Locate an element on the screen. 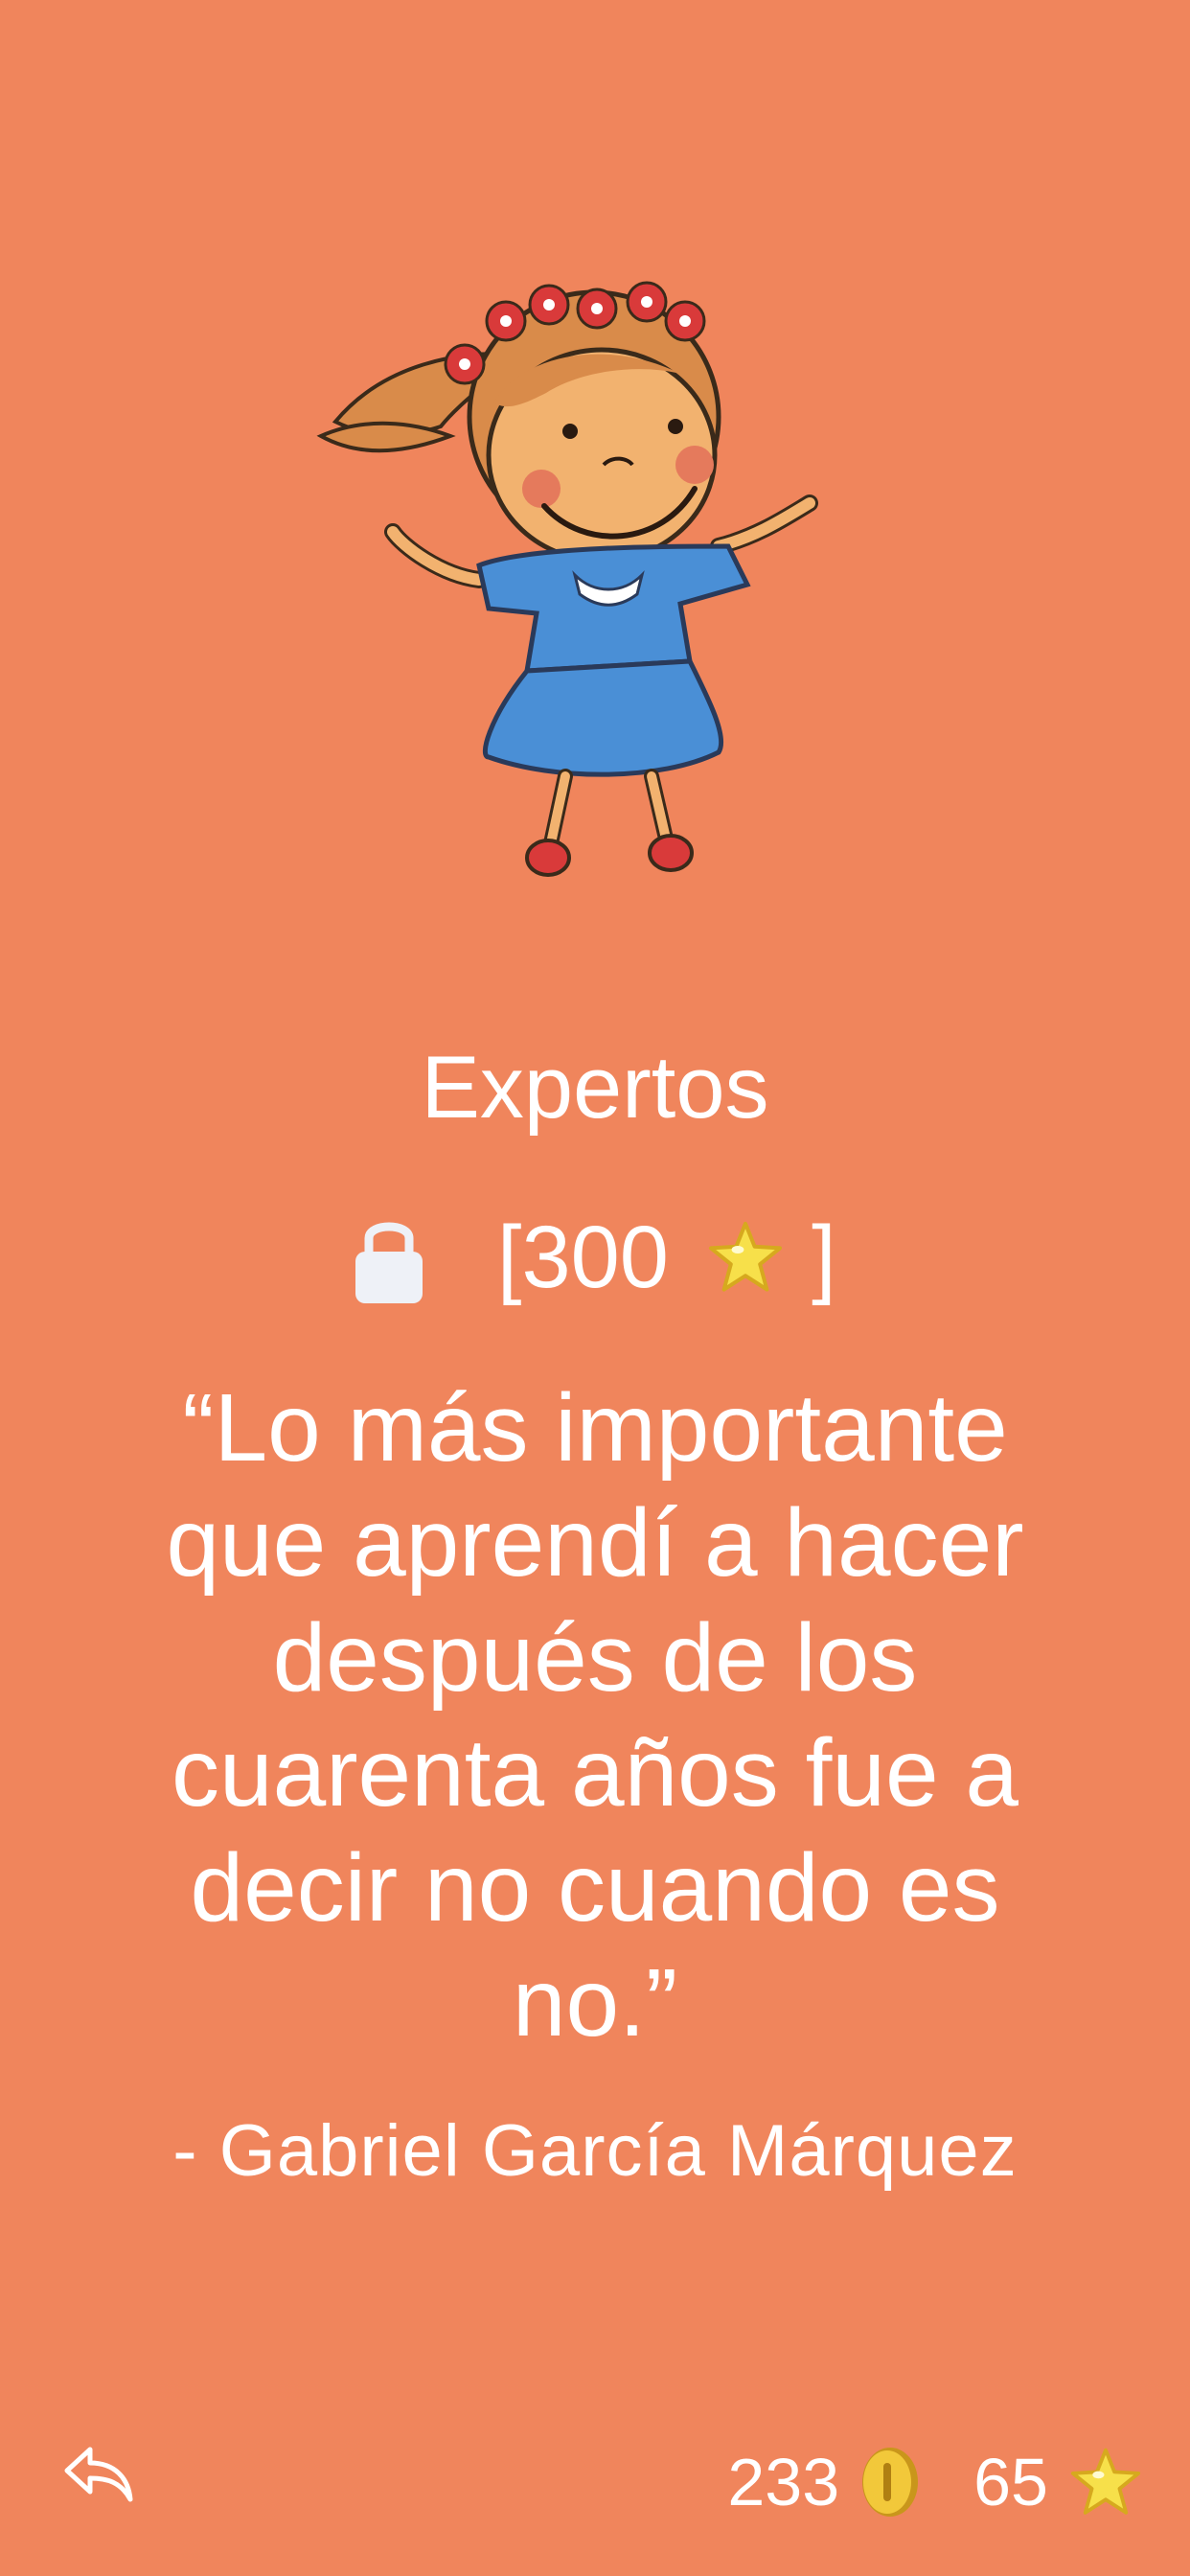  quote-author: - Gabriel García Márquez is located at coordinates (595, 2151).